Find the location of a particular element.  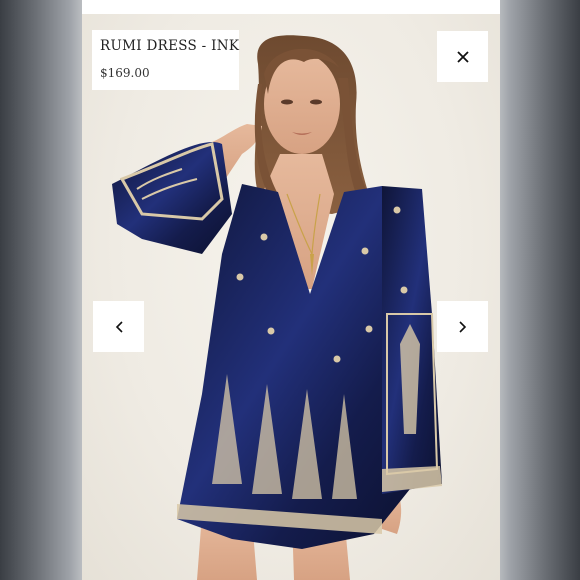

product-price: $169.00 is located at coordinates (125, 73).